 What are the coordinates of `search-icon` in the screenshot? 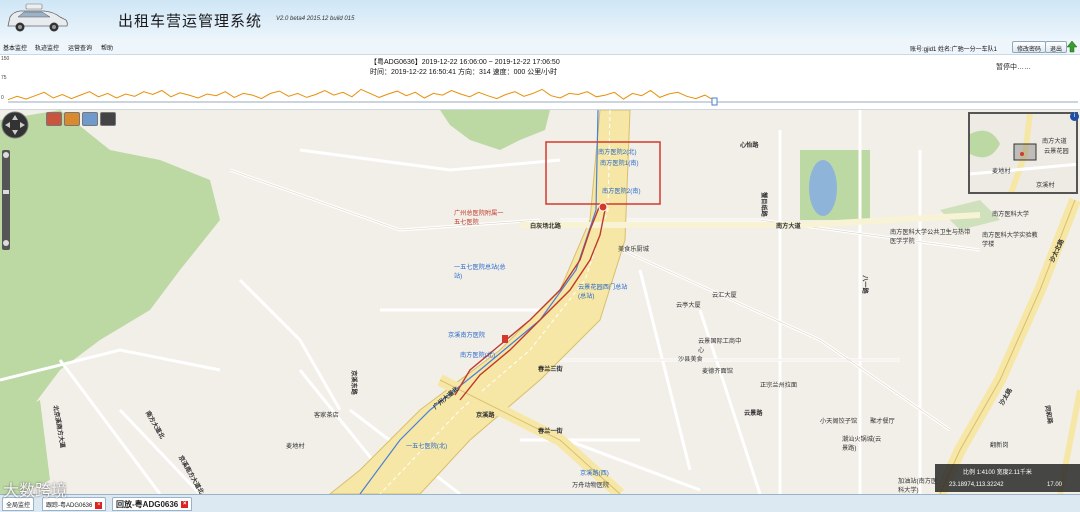 It's located at (90, 119).